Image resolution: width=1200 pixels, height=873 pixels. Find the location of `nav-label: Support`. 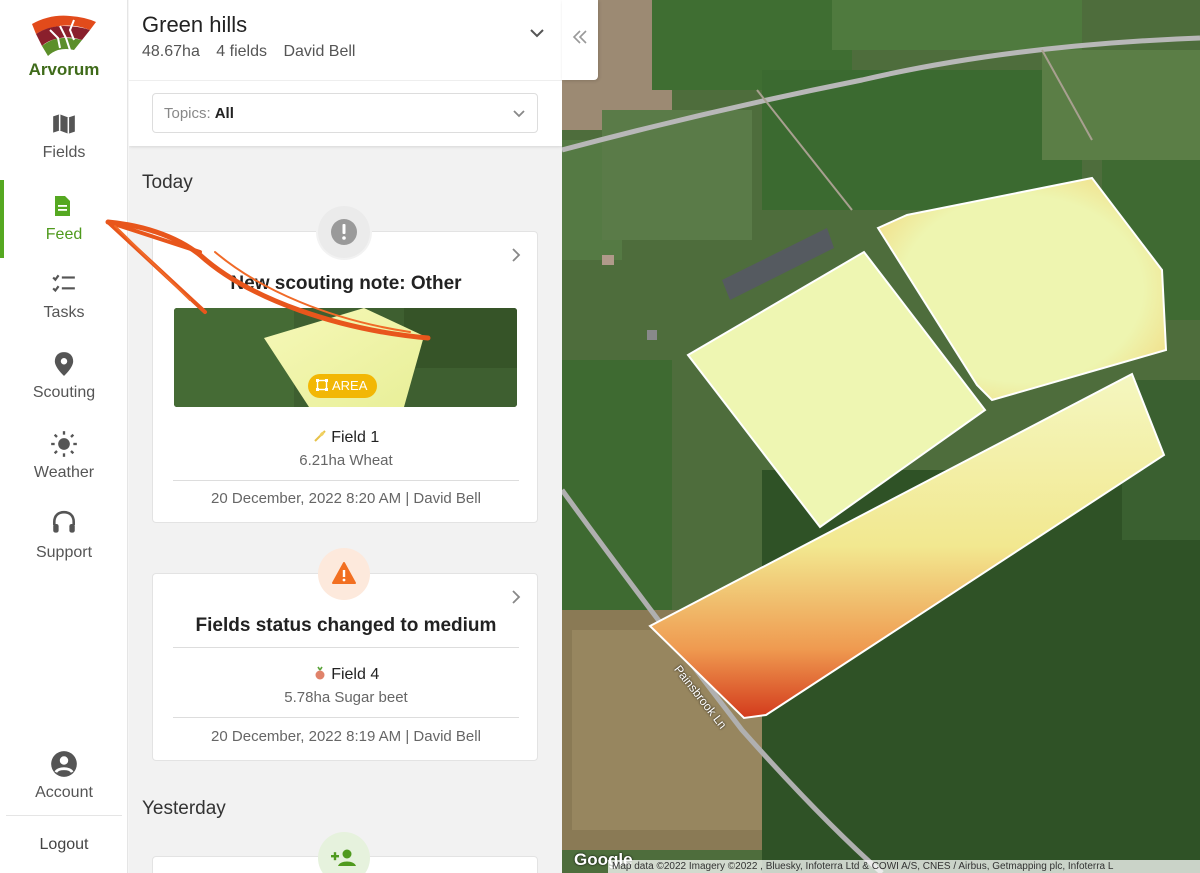

nav-label: Support is located at coordinates (64, 552).